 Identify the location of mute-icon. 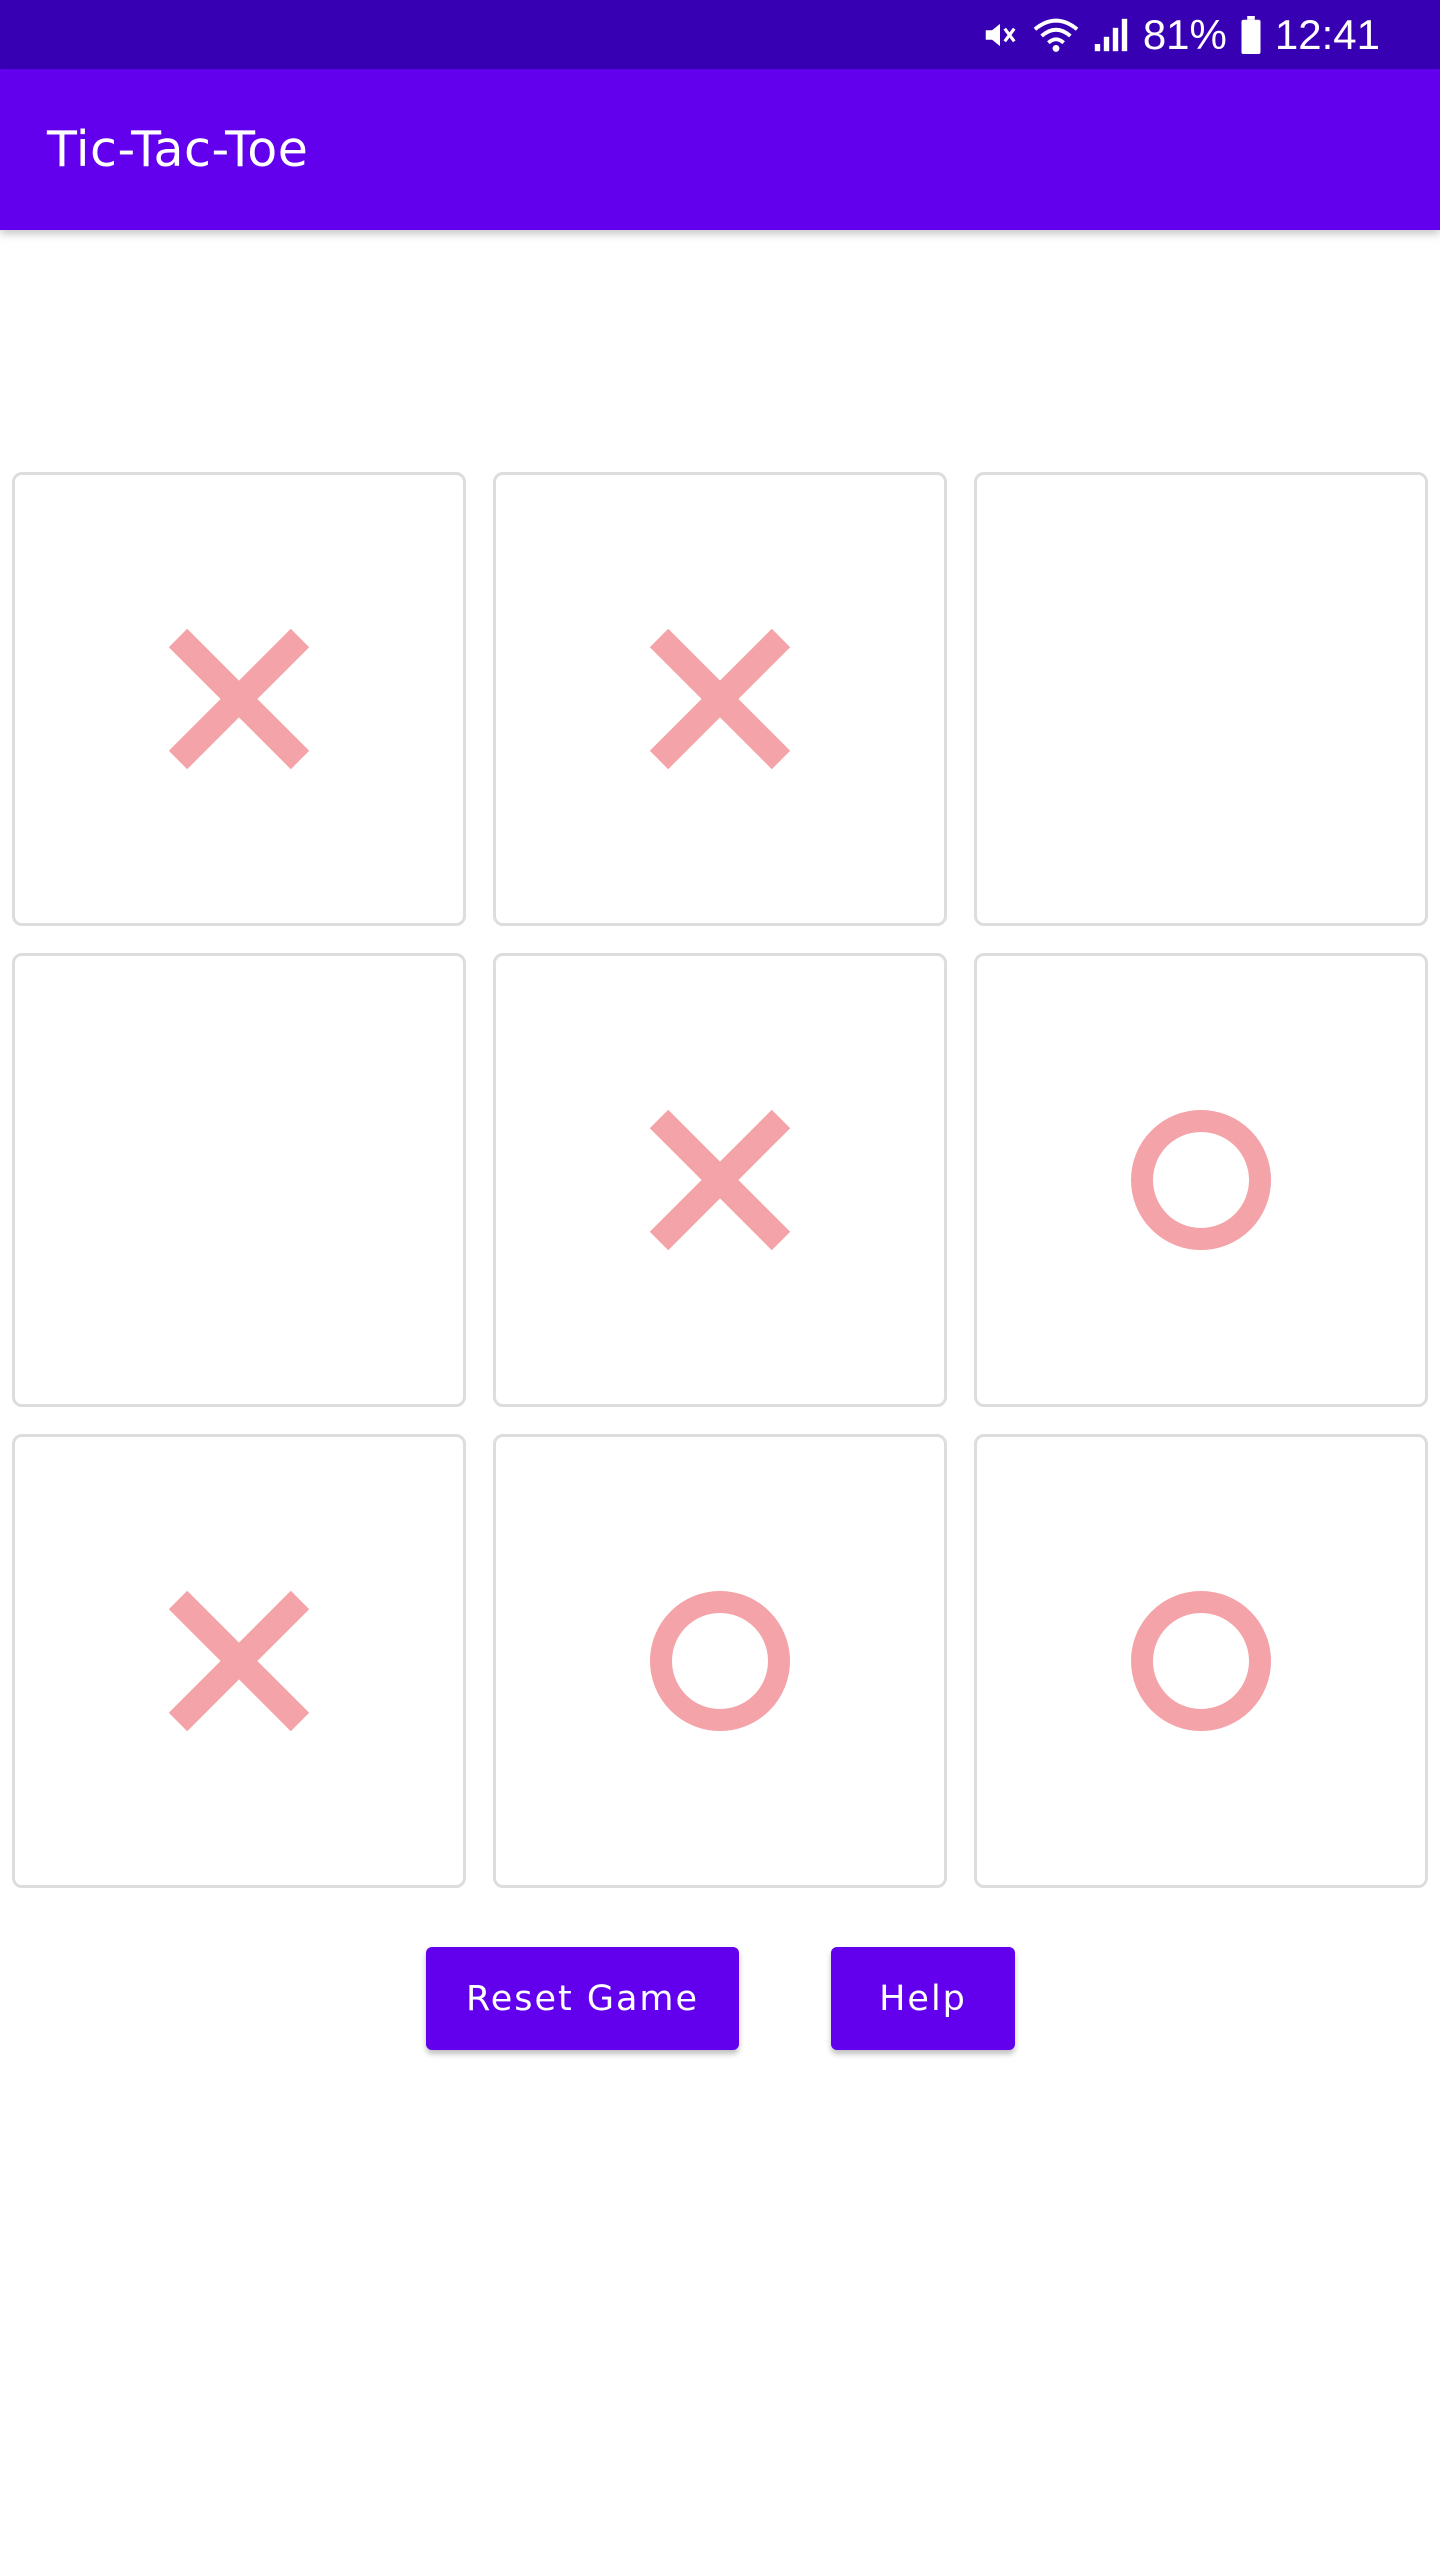
(1000, 35).